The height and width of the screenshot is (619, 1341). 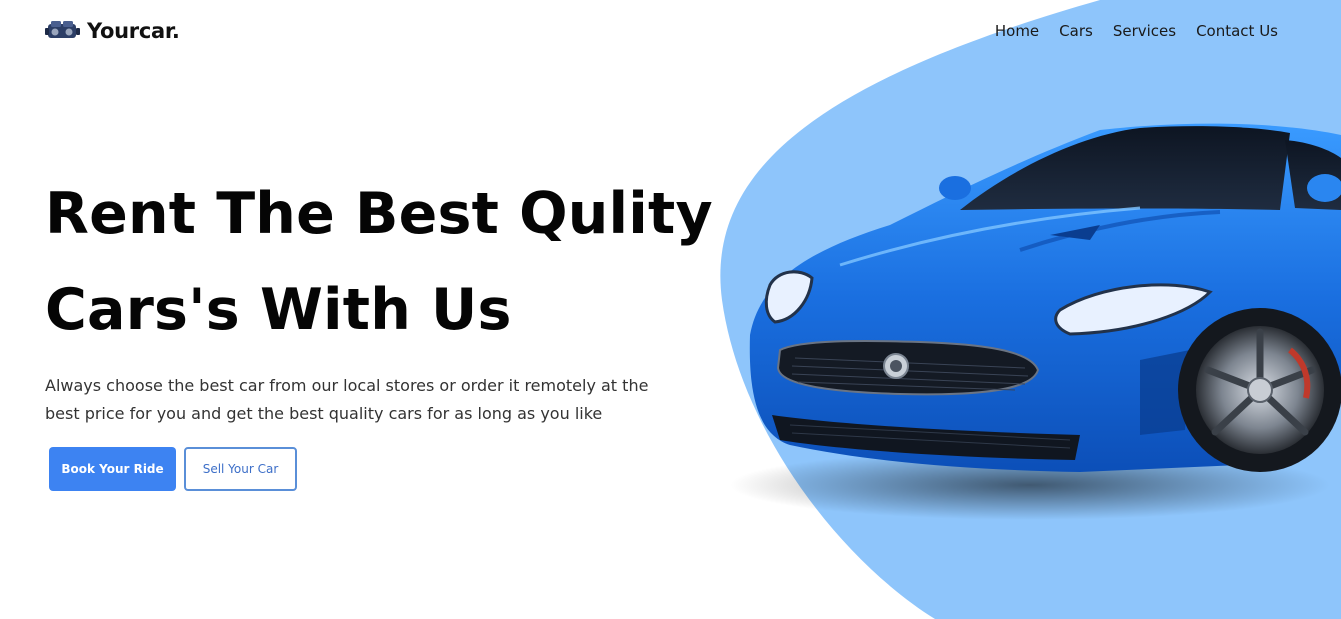 What do you see at coordinates (1144, 31) in the screenshot?
I see `nav-item-services: Services` at bounding box center [1144, 31].